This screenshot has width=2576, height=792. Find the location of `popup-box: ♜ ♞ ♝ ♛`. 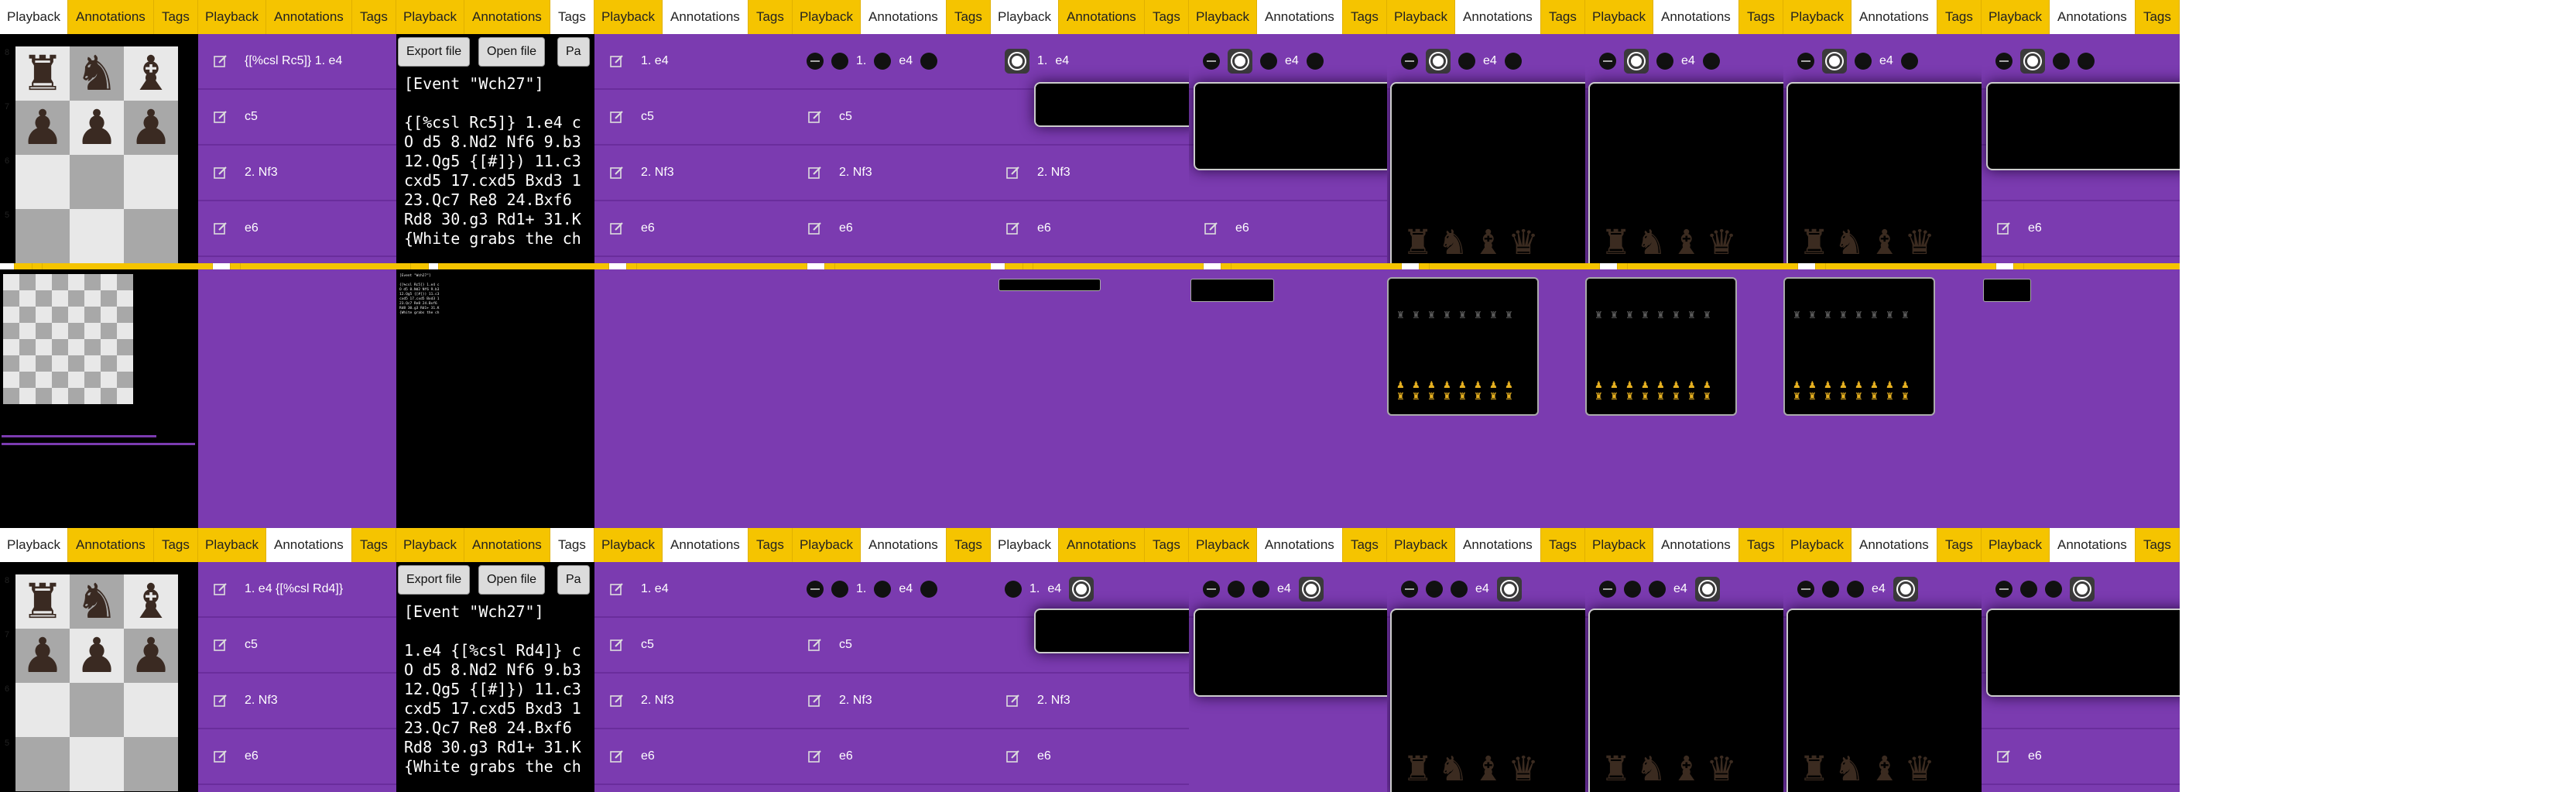

popup-box: ♜ ♞ ♝ ♛ is located at coordinates (1487, 172).